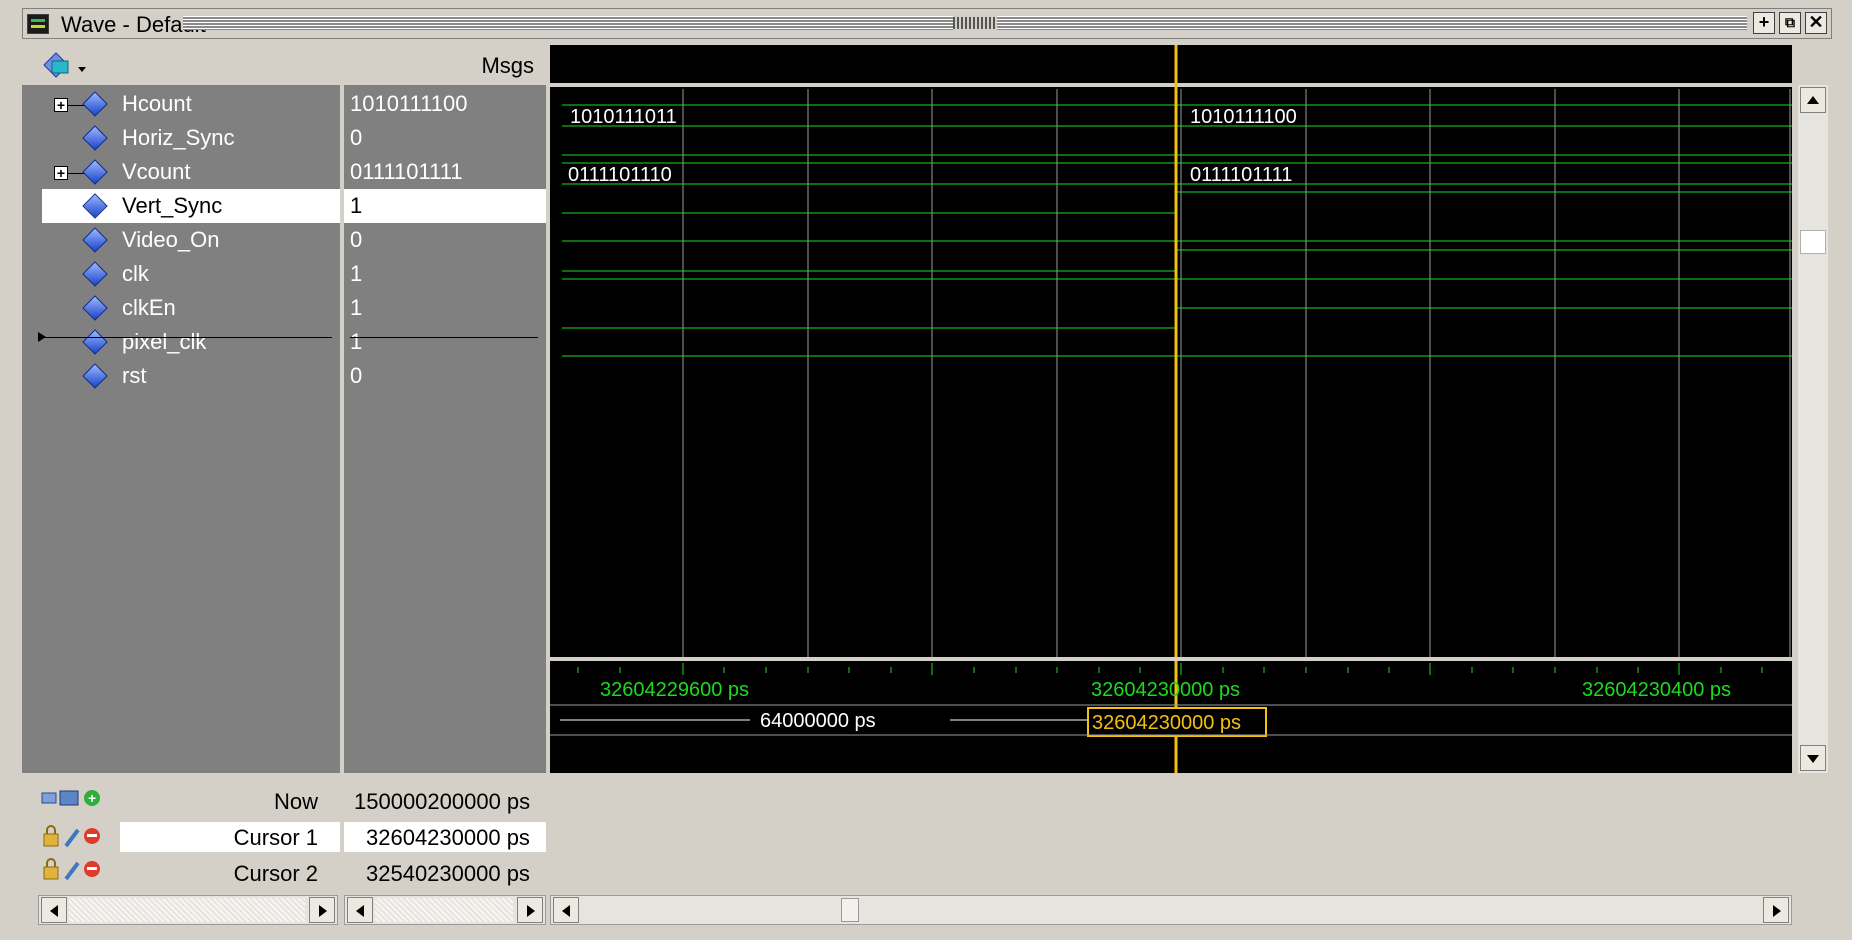  I want to click on signal-row-vcount: + Vcount, so click(191, 172).